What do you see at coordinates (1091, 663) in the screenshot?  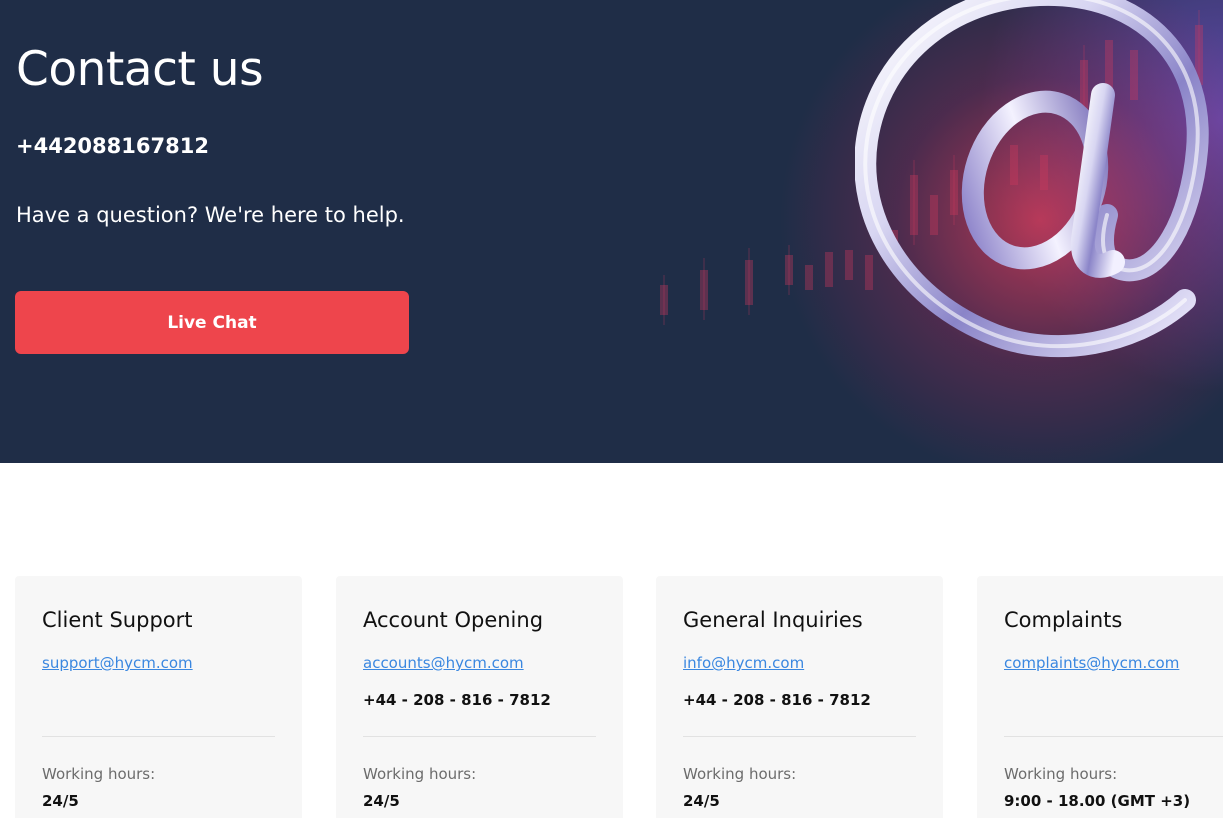 I see `card-email-link: complaints@hycm.com` at bounding box center [1091, 663].